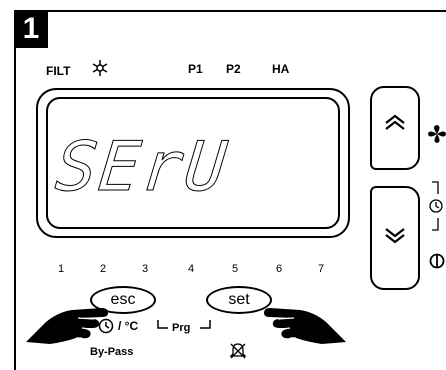 This screenshot has height=370, width=446. Describe the element at coordinates (437, 263) in the screenshot. I see `power-icon` at that location.